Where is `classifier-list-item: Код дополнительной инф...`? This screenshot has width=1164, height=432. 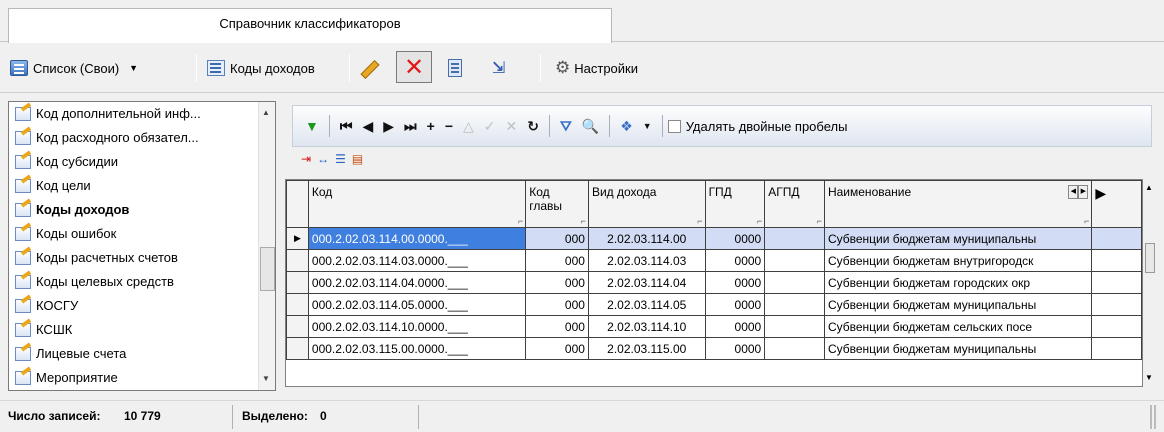 classifier-list-item: Код дополнительной инф... is located at coordinates (142, 114).